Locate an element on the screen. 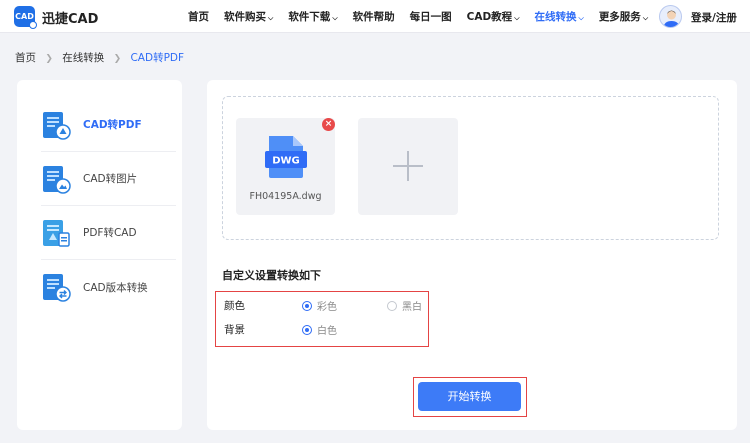 This screenshot has width=750, height=443. sidebar-item-cad-to-pdf: CAD转PDF is located at coordinates (108, 125).